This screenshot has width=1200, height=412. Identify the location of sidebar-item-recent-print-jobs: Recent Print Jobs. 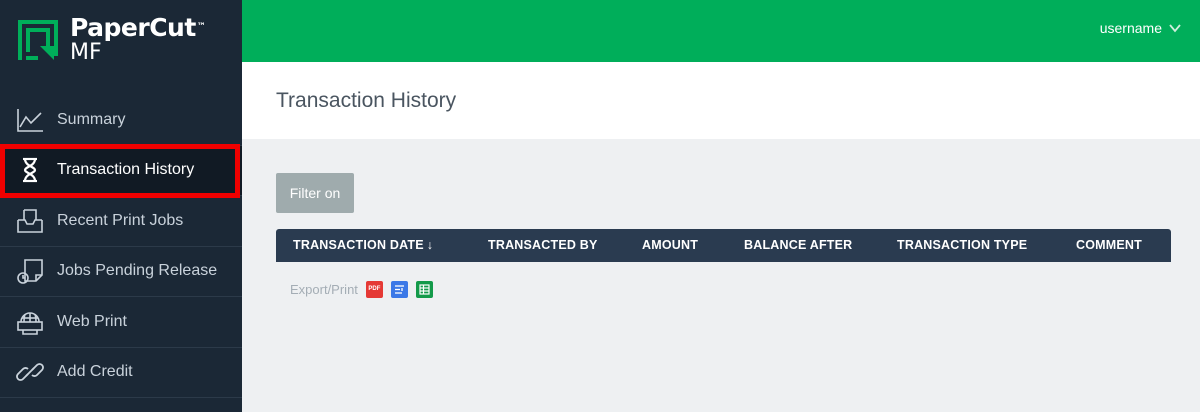
(121, 221).